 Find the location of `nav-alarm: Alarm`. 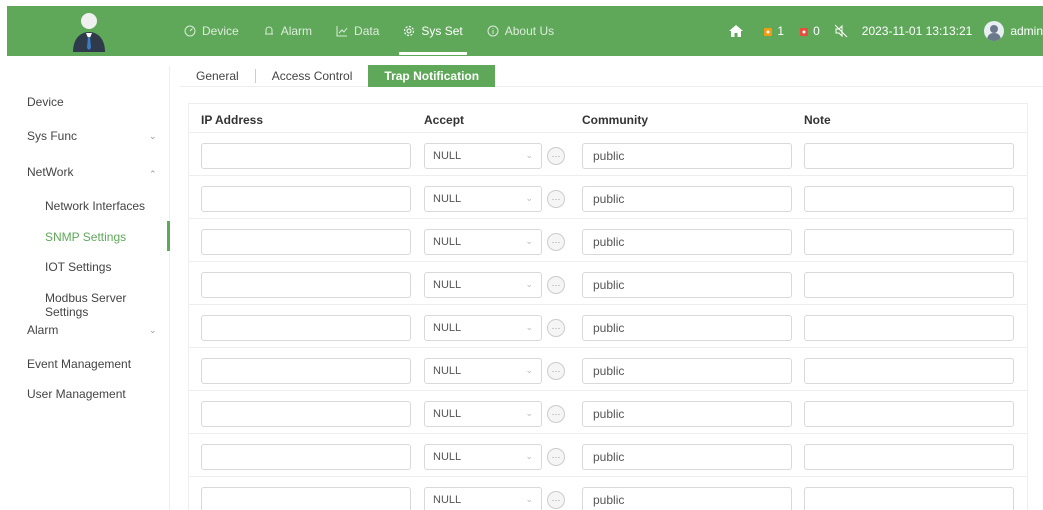

nav-alarm: Alarm is located at coordinates (287, 31).